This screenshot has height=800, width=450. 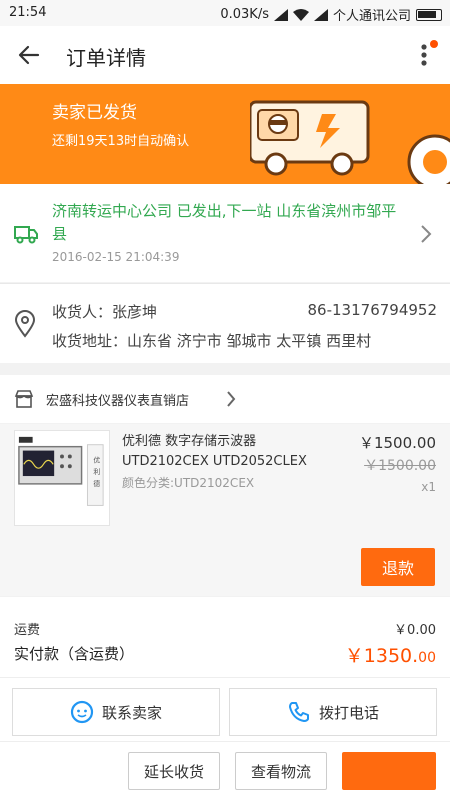 I want to click on product-quantity: x1, so click(x=428, y=487).